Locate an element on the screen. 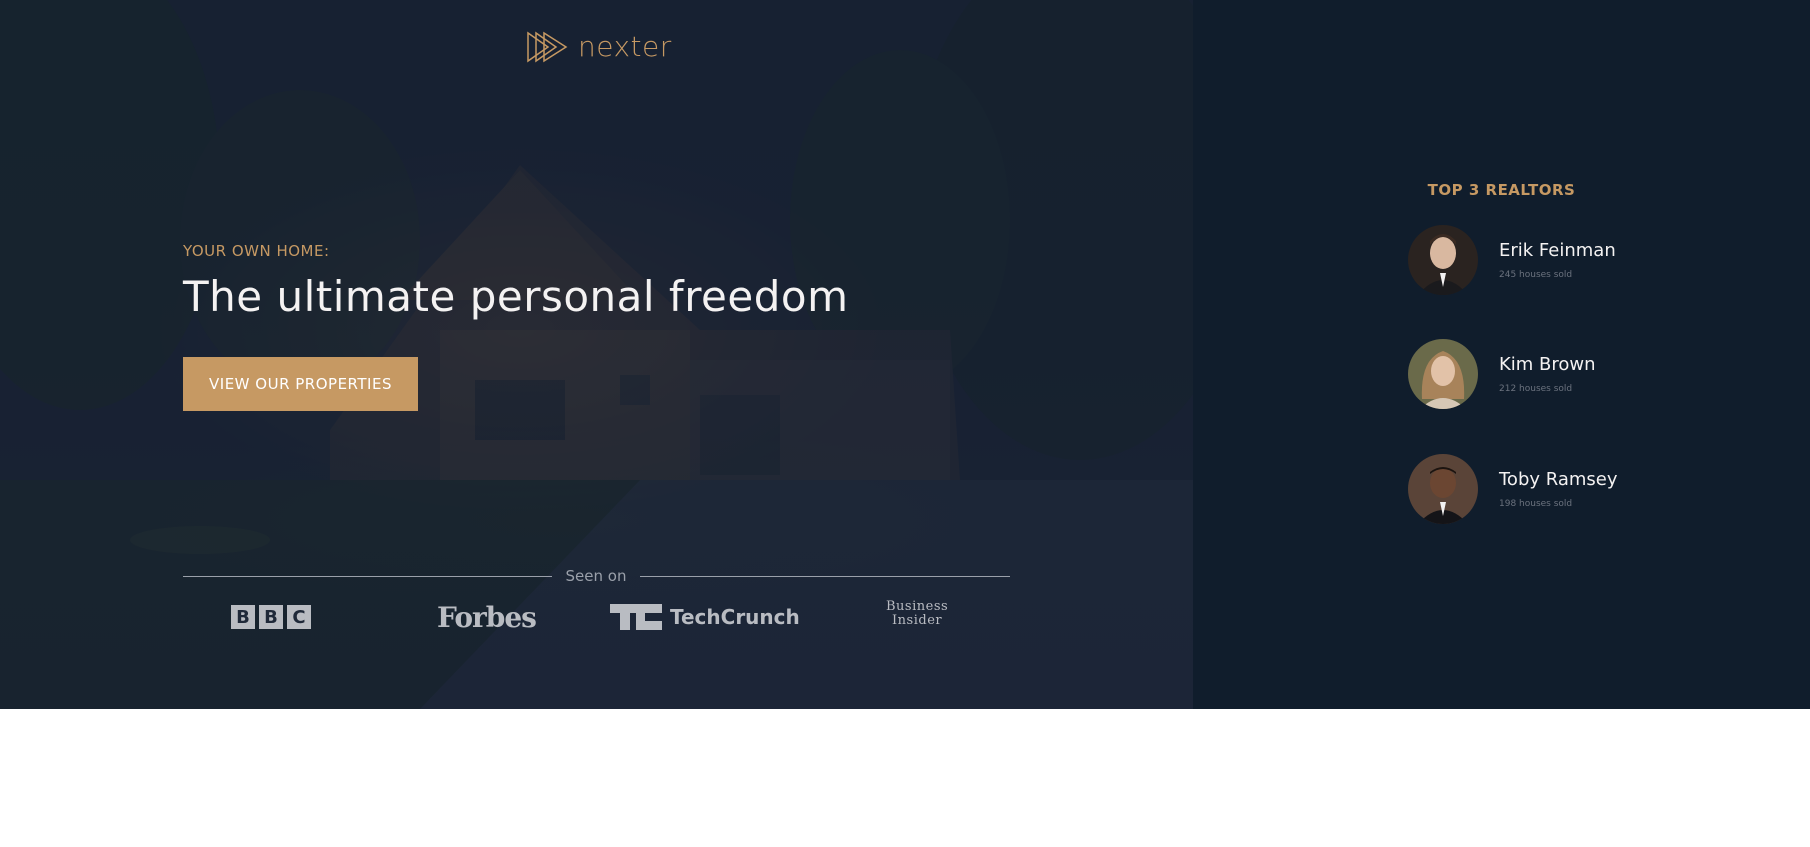 This screenshot has height=847, width=1810. tc-mark-icon is located at coordinates (636, 617).